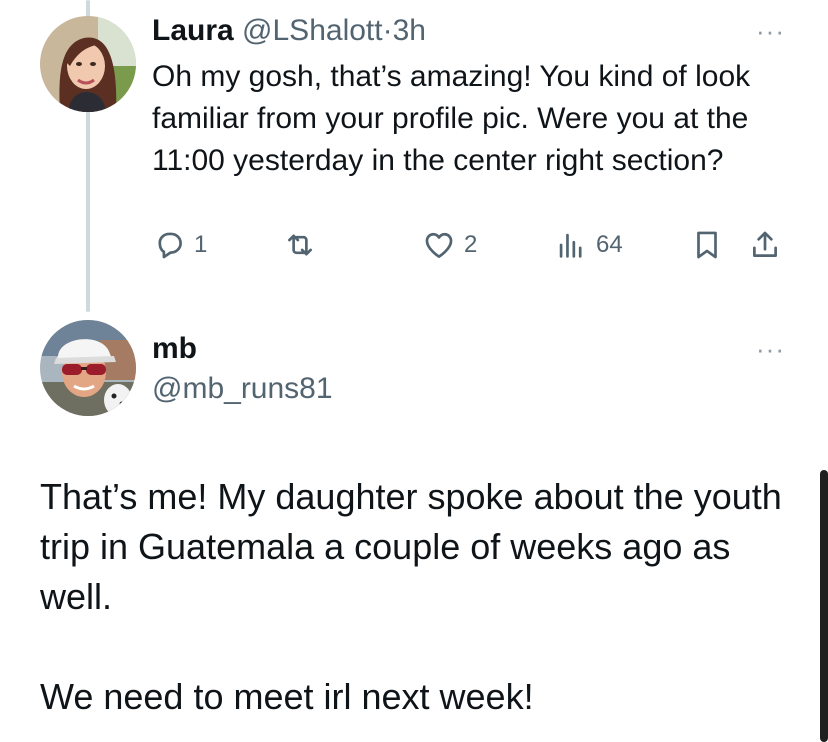 This screenshot has height=742, width=828. Describe the element at coordinates (242, 389) in the screenshot. I see `author-handle: @mb_runs81` at that location.